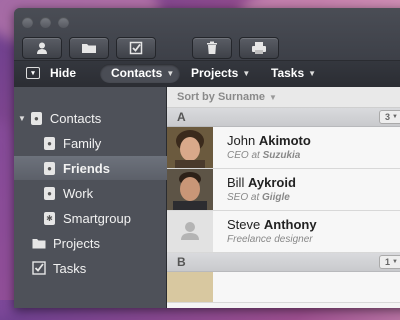 The width and height of the screenshot is (400, 320). I want to click on disclosure-triangle-icon: ▼, so click(22, 118).